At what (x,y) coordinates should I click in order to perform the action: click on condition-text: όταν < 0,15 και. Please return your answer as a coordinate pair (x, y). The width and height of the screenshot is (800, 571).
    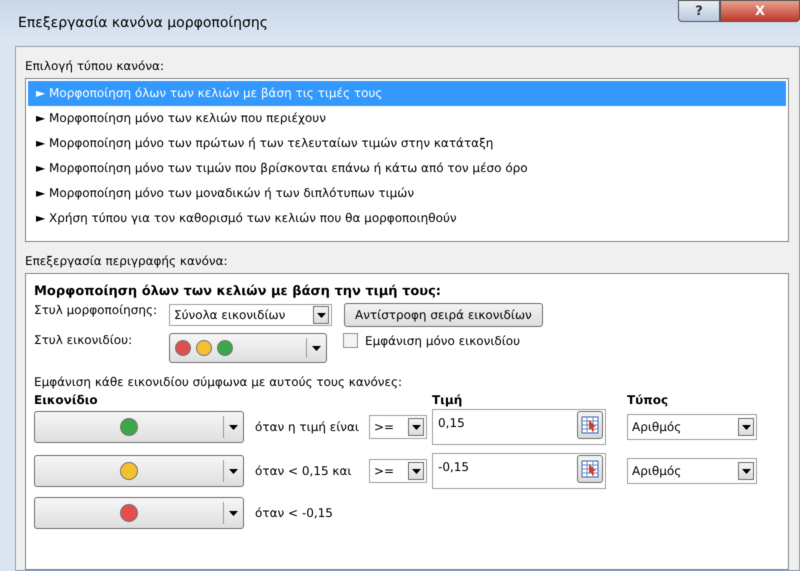
    Looking at the image, I should click on (303, 471).